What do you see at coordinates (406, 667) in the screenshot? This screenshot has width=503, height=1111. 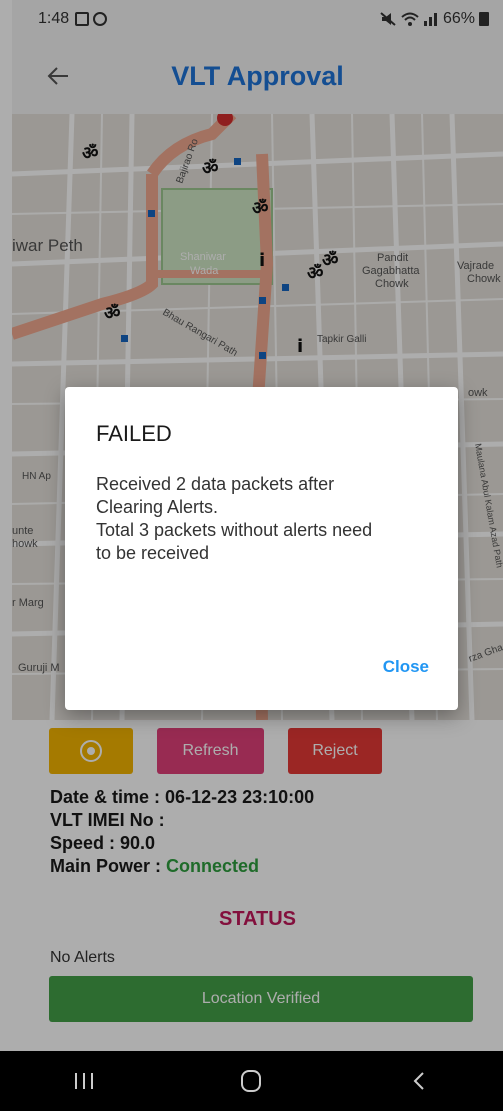 I see `close-button: Close` at bounding box center [406, 667].